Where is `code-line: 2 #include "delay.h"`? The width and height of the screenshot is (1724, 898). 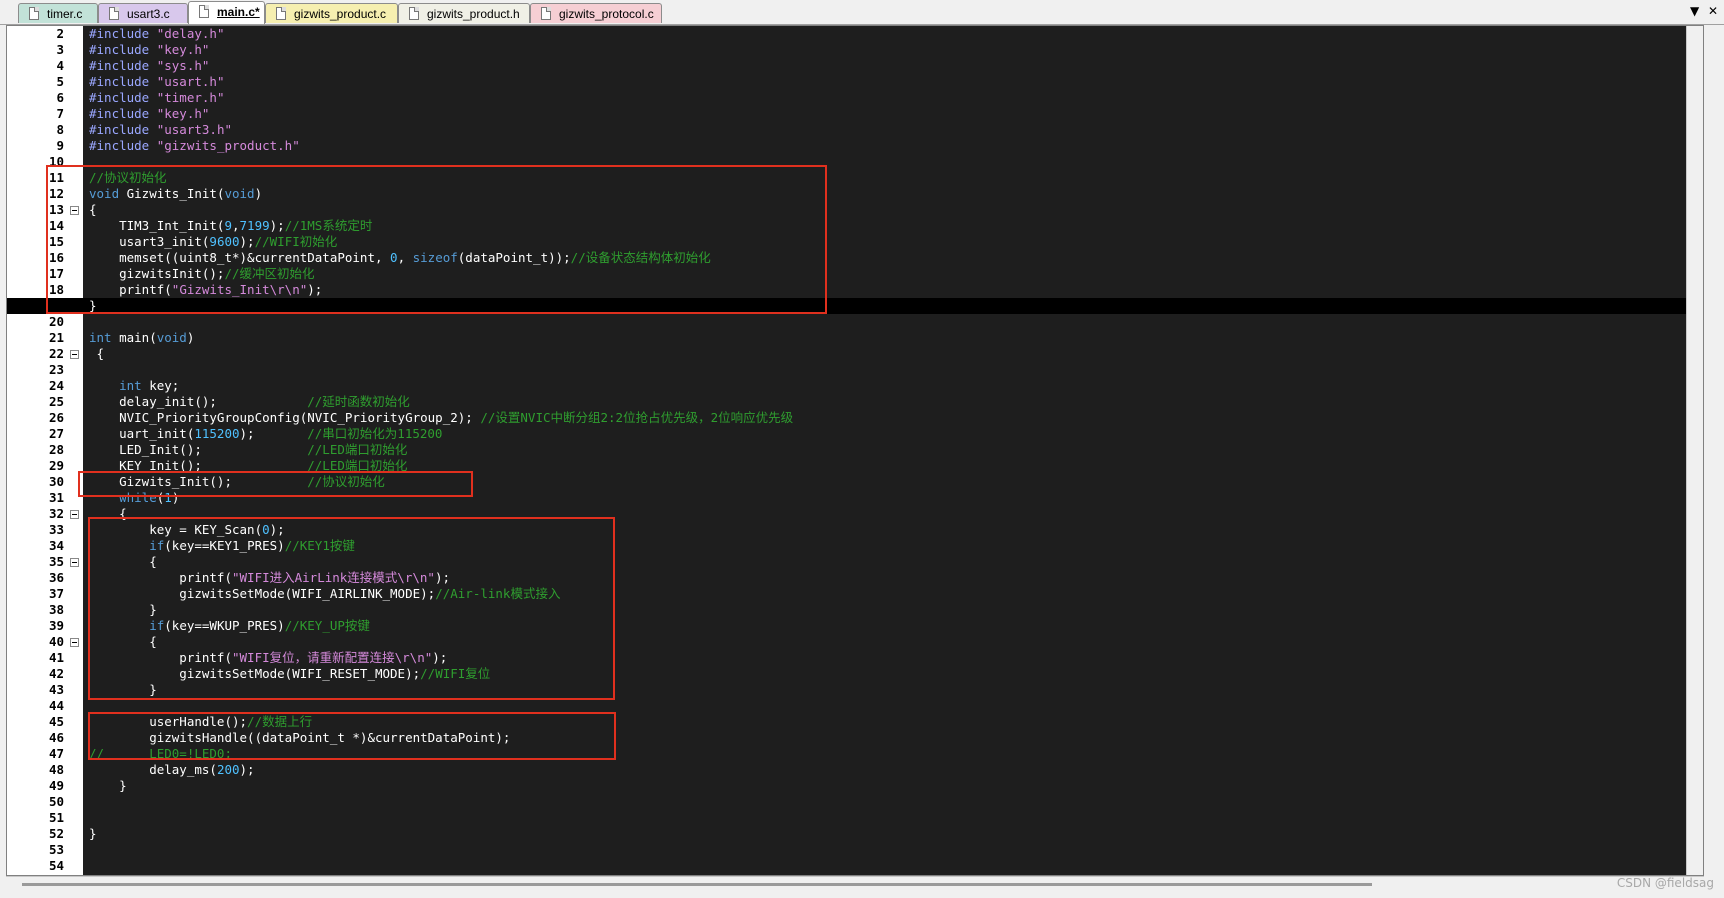 code-line: 2 #include "delay.h" is located at coordinates (855, 34).